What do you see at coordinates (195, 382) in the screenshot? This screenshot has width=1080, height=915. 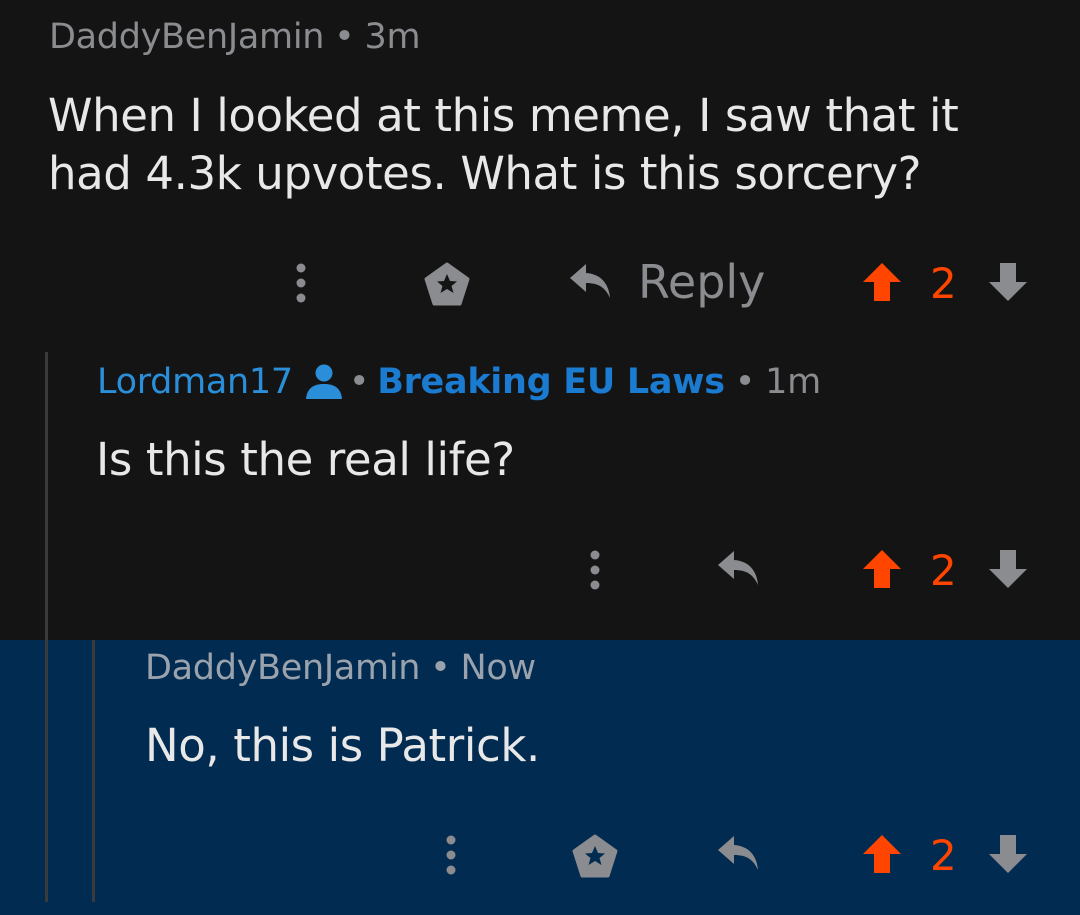 I see `comment-2-author: Lordman17` at bounding box center [195, 382].